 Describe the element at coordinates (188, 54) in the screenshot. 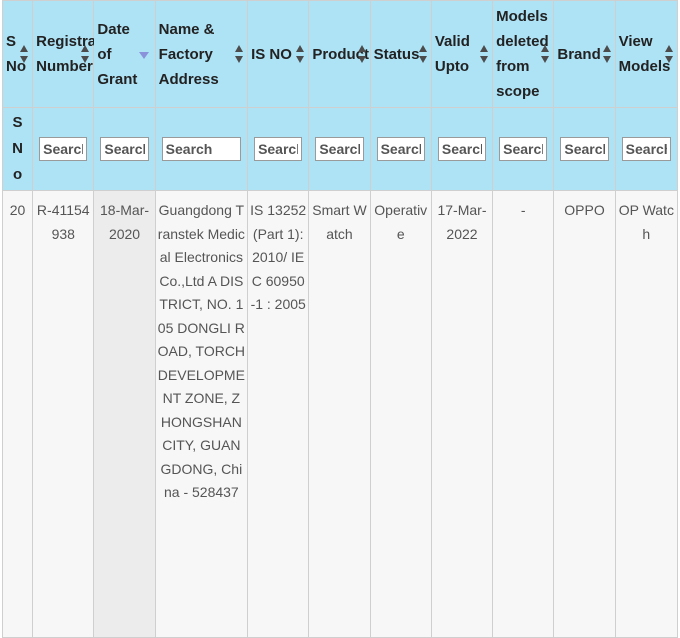

I see `col-header-label: Name & Factory Address` at that location.